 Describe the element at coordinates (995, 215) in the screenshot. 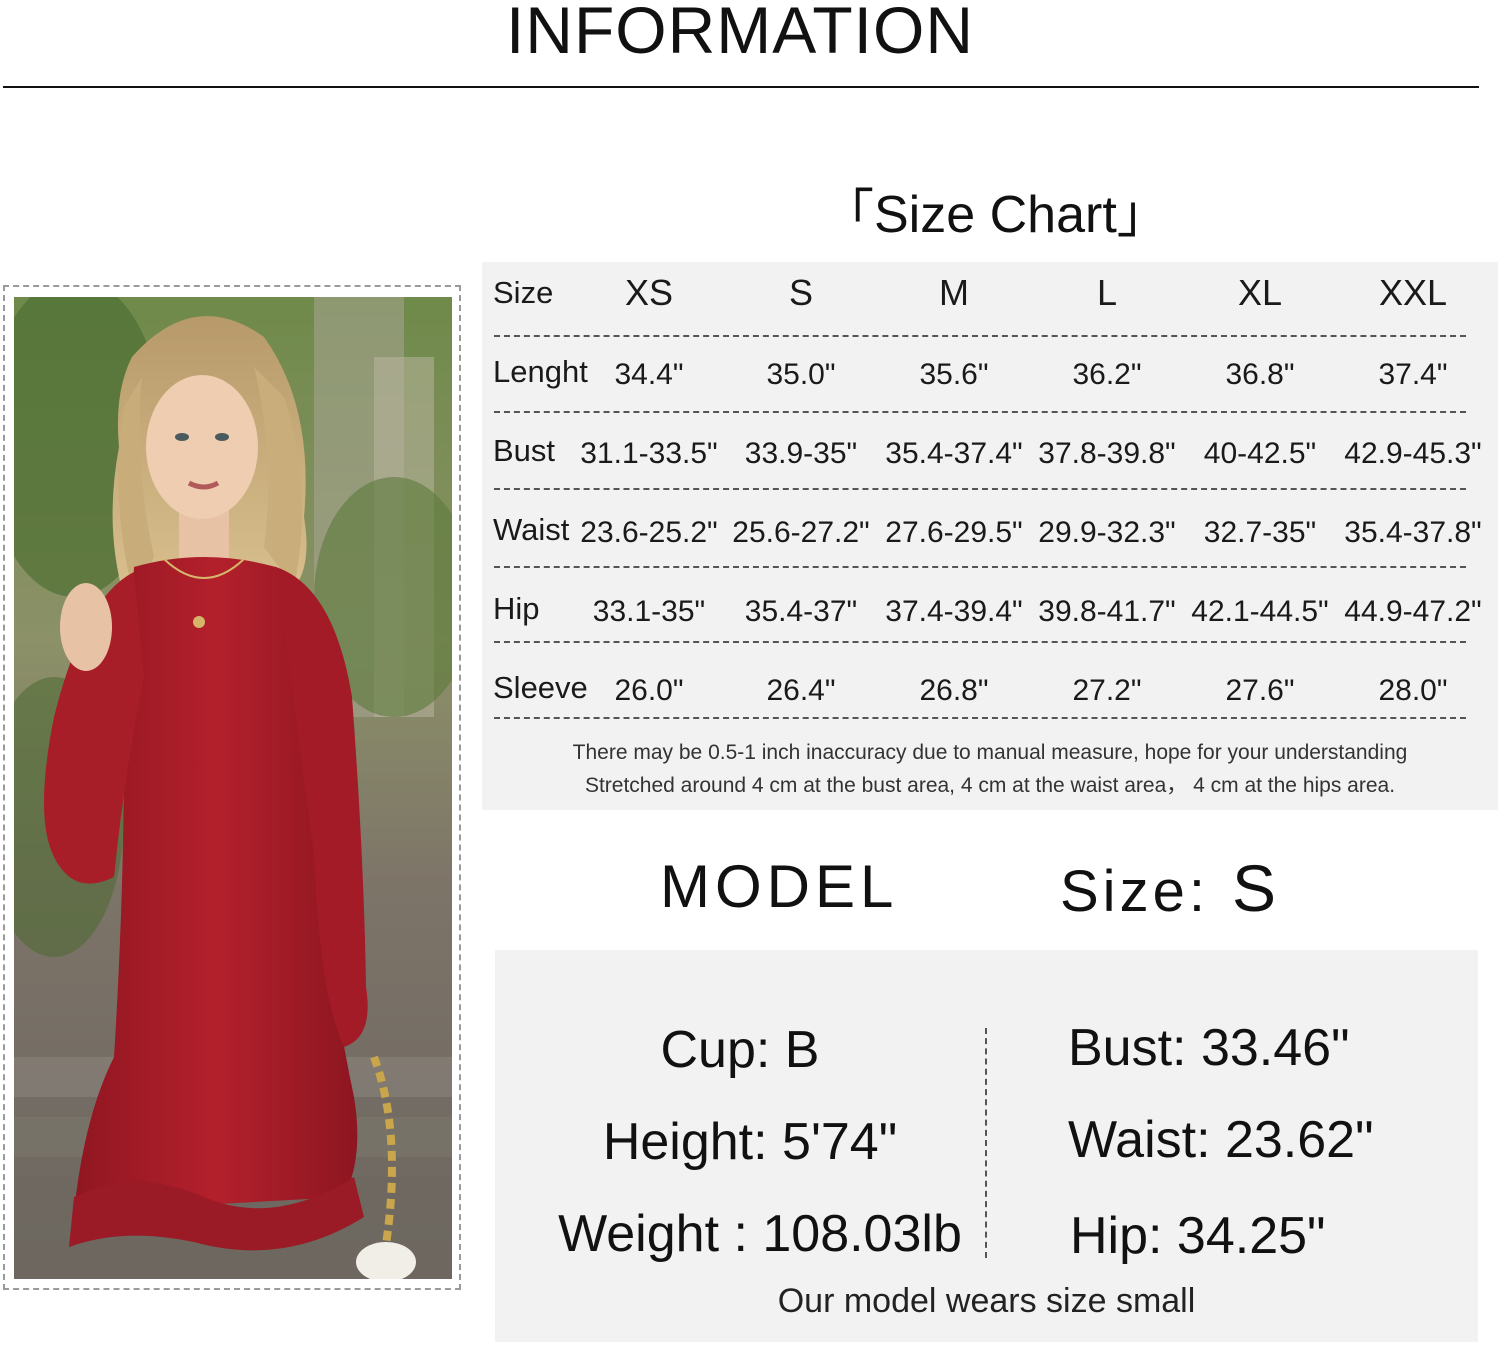

I see `size-chart-title: 「Size Chart」` at that location.